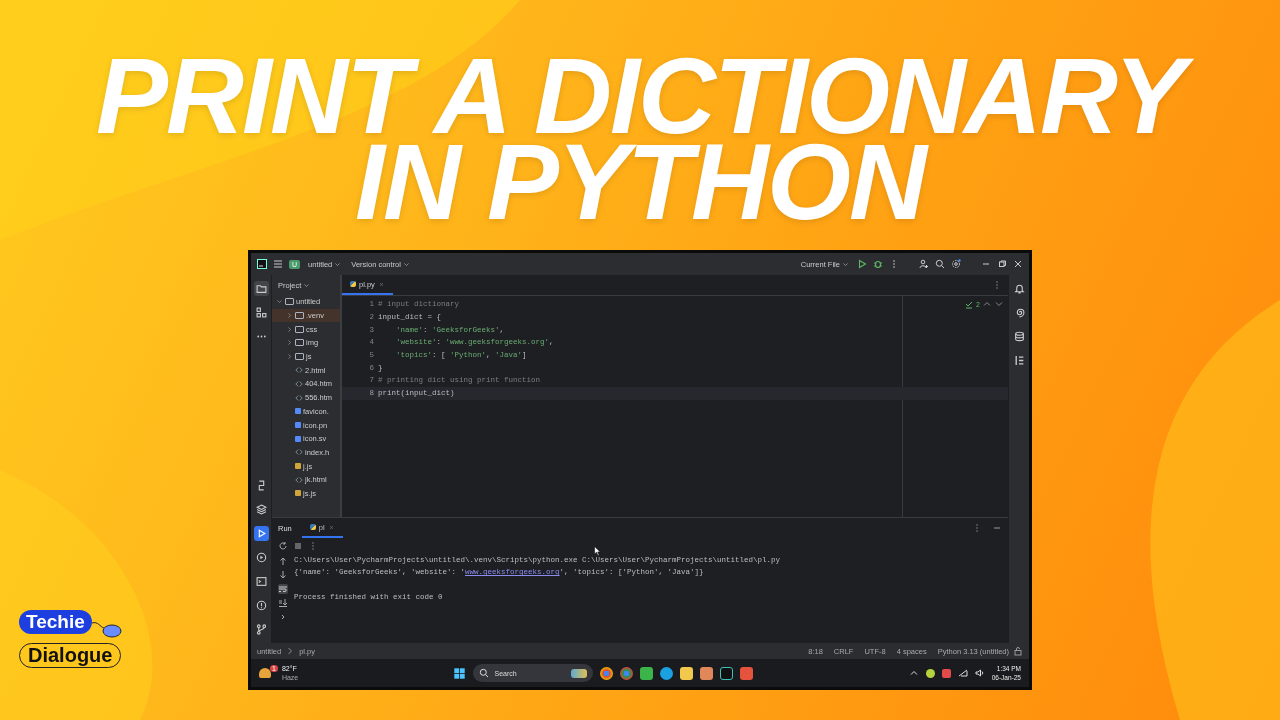 The width and height of the screenshot is (1280, 720). Describe the element at coordinates (278, 264) in the screenshot. I see `menu-icon` at that location.